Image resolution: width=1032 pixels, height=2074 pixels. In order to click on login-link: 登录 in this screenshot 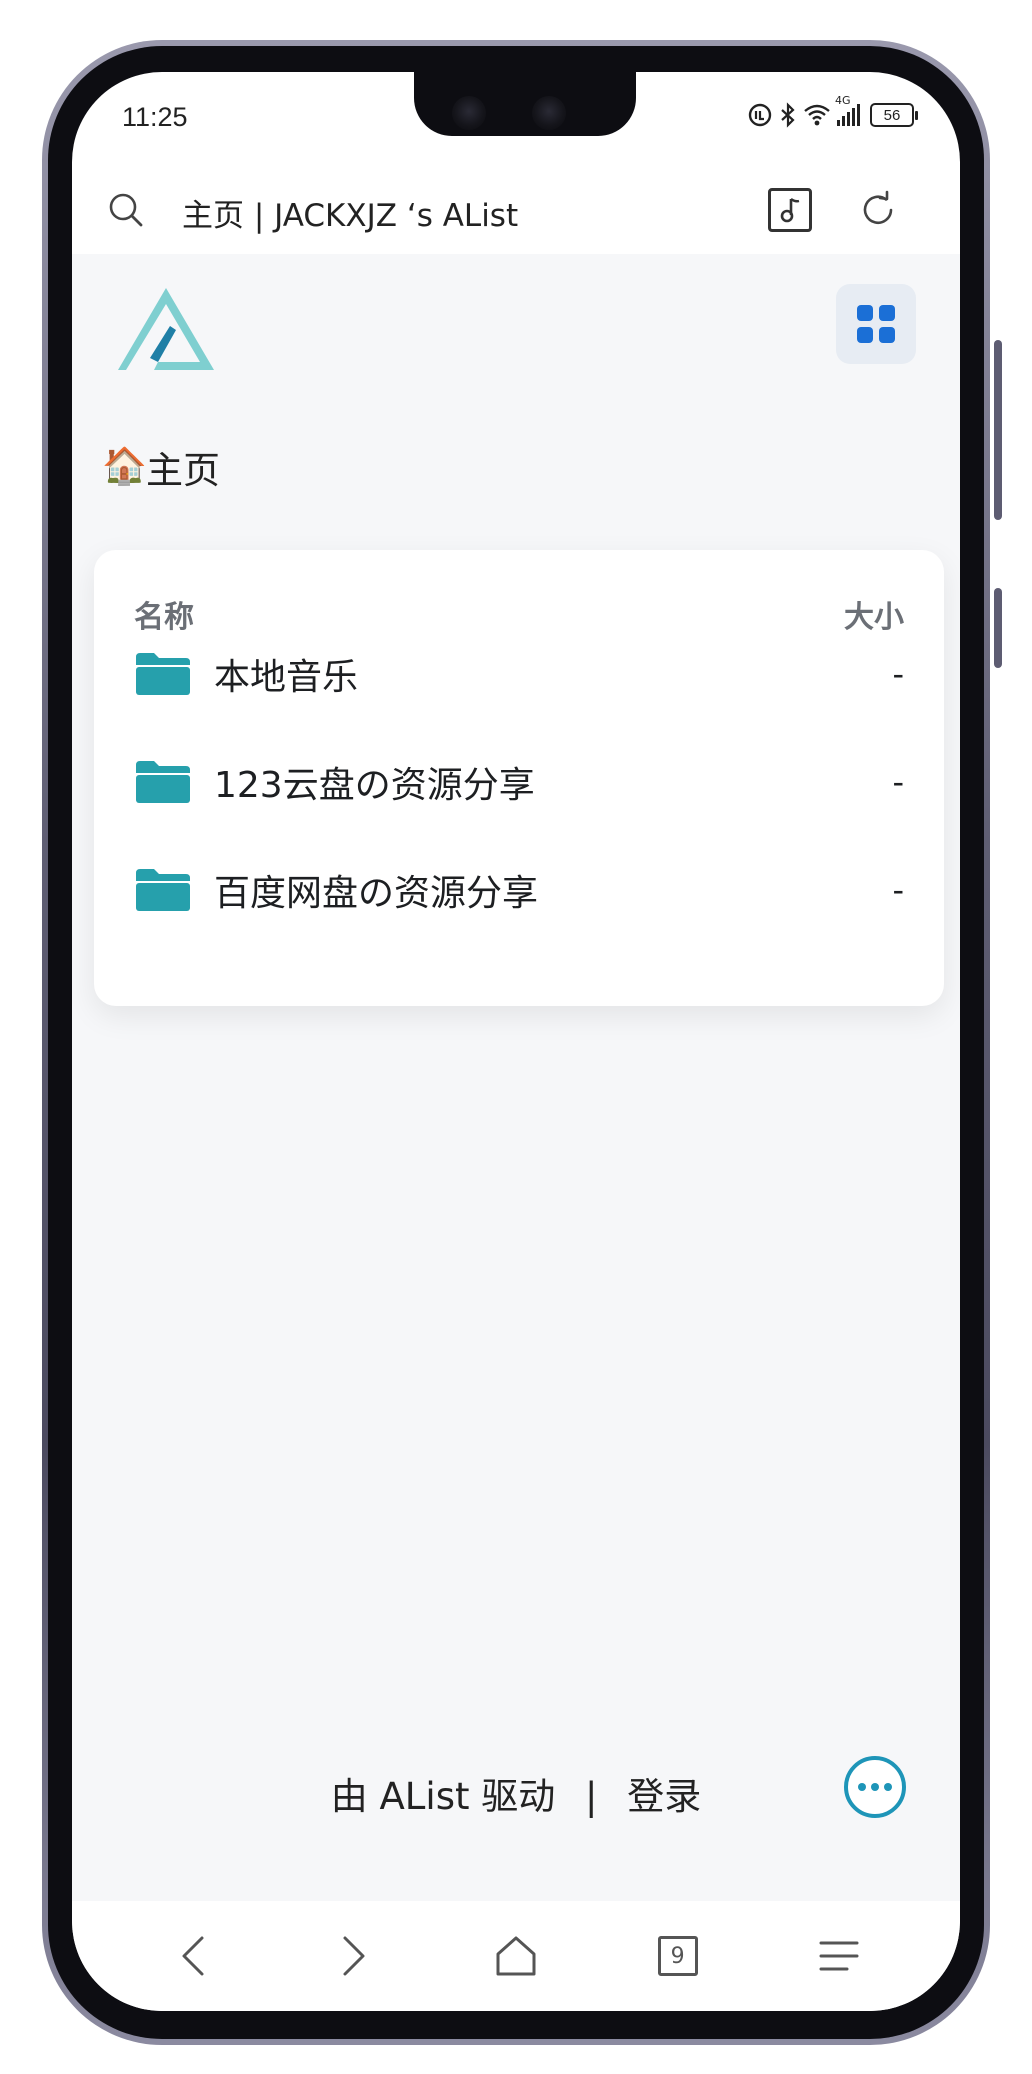, I will do `click(664, 1793)`.